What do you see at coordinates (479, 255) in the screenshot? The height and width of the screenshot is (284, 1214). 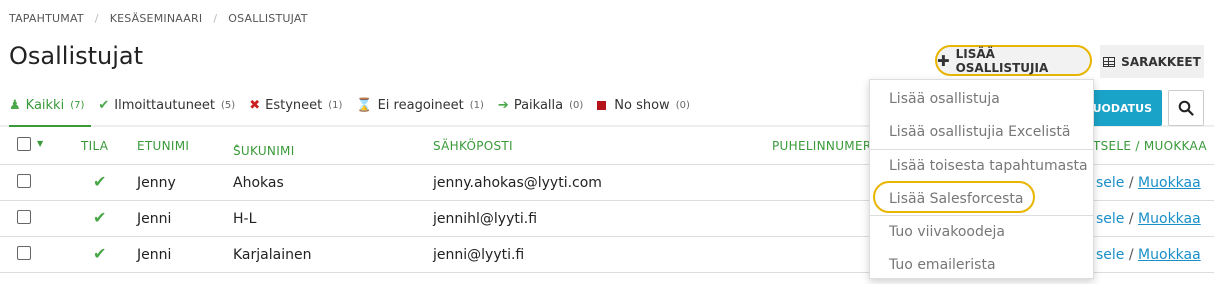 I see `cell-email: jenni@lyyti.fi` at bounding box center [479, 255].